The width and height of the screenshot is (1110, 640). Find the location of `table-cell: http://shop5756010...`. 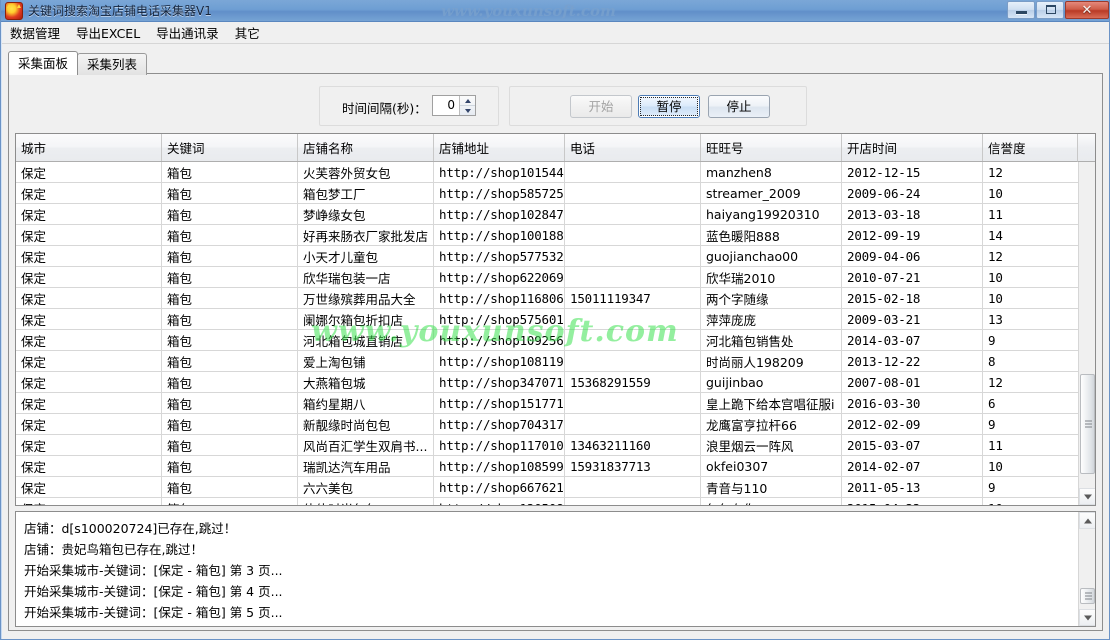

table-cell: http://shop5756010... is located at coordinates (499, 319).